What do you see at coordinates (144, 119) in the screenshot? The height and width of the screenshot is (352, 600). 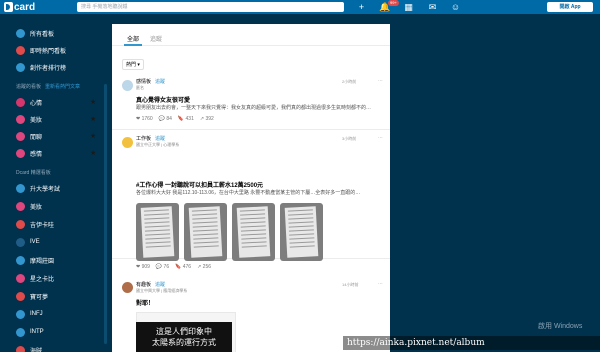 I see `like-count: ❤ 1760` at bounding box center [144, 119].